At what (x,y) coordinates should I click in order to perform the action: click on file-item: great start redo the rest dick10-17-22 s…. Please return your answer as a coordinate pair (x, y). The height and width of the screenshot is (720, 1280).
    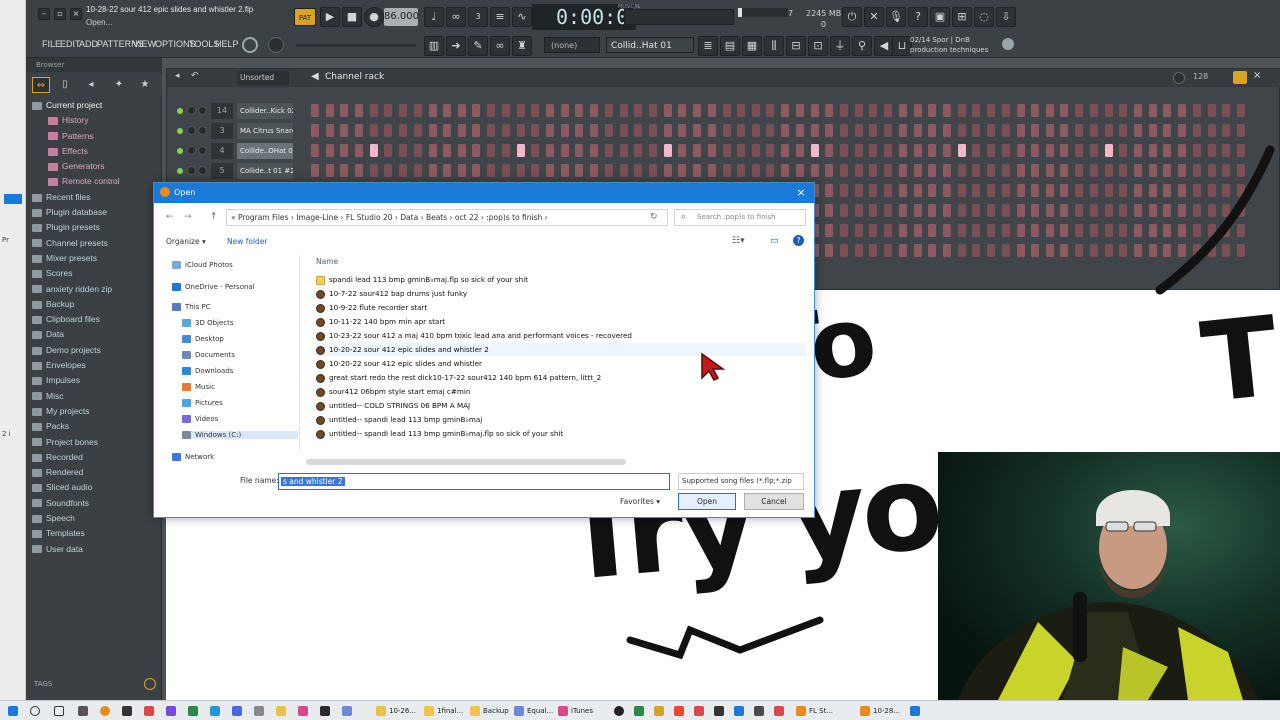
    Looking at the image, I should click on (561, 377).